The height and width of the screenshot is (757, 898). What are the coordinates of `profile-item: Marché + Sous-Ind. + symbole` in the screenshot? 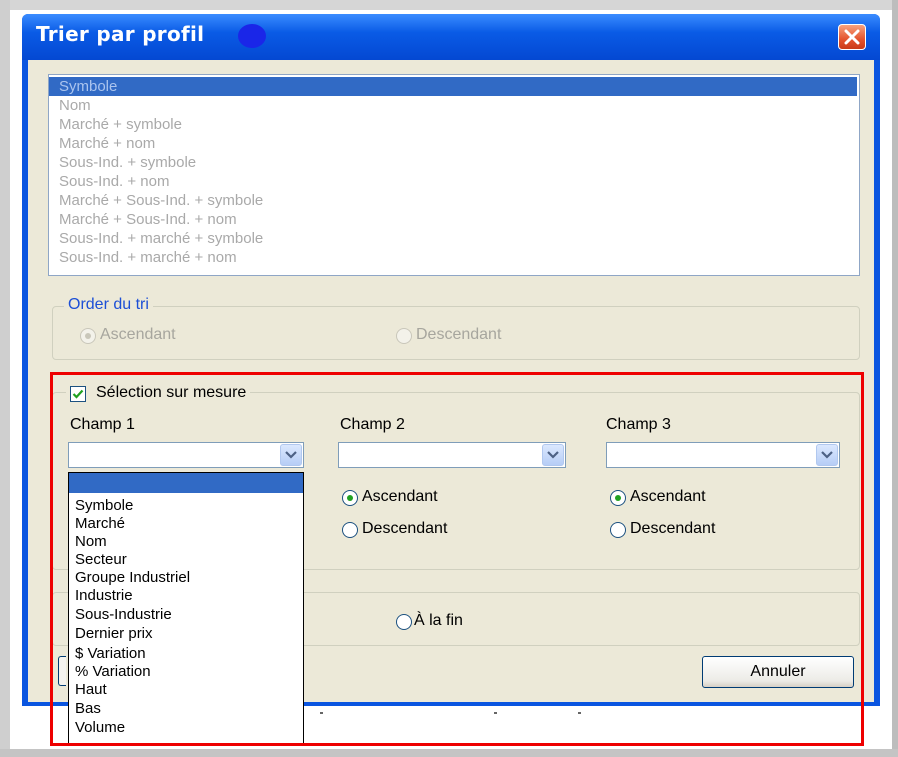 It's located at (453, 200).